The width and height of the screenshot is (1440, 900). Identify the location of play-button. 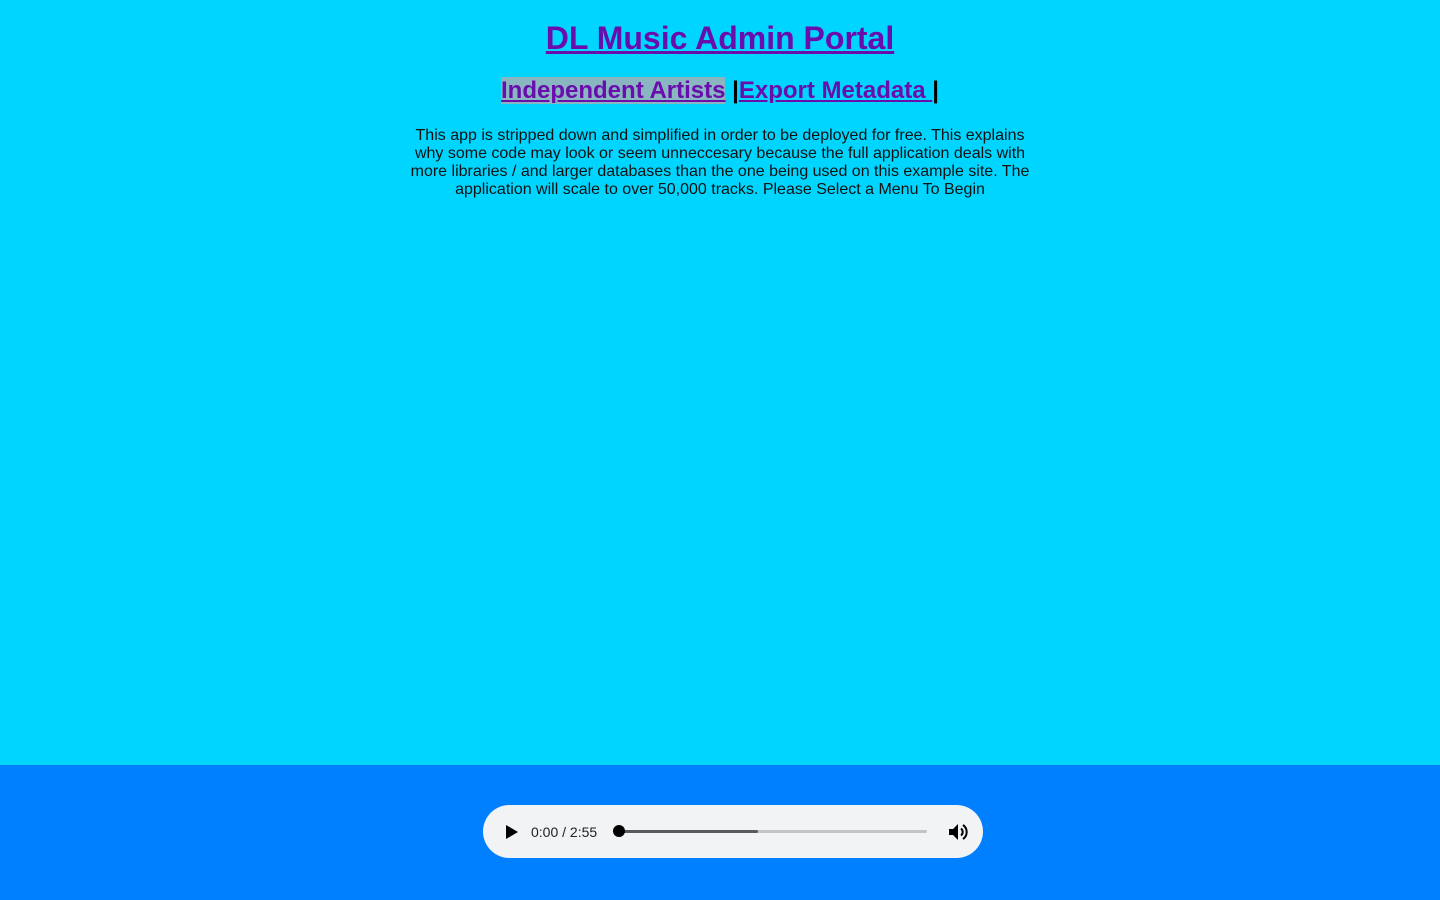
(512, 832).